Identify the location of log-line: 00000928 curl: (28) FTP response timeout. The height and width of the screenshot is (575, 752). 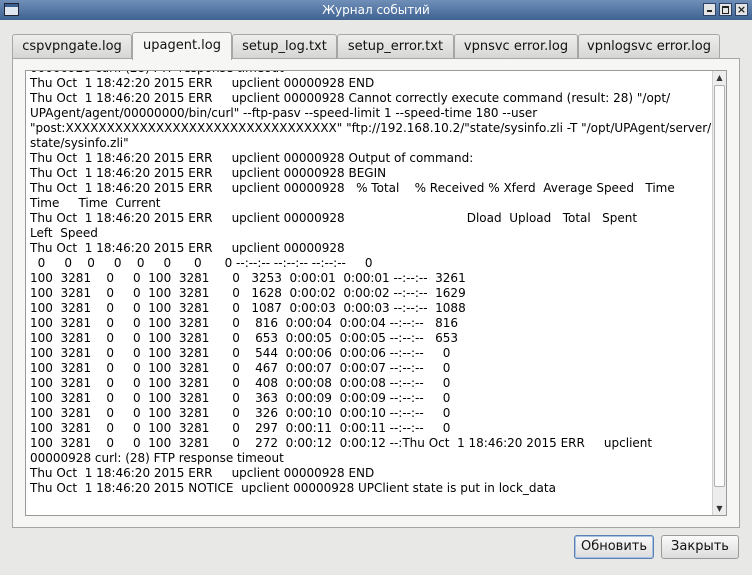
(157, 458).